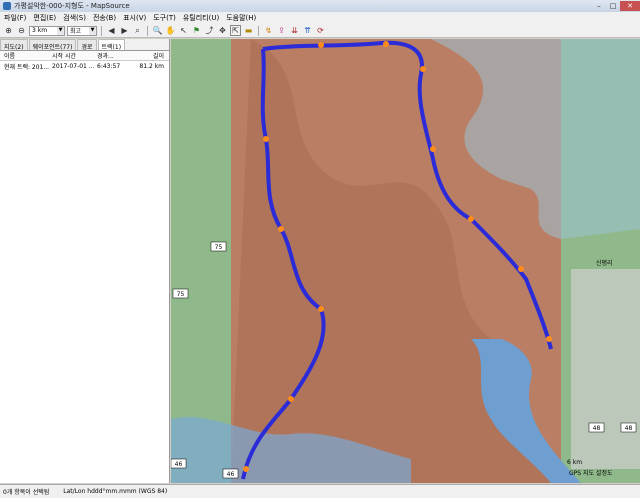 The width and height of the screenshot is (640, 498). What do you see at coordinates (630, 6) in the screenshot?
I see `close-button: ✕` at bounding box center [630, 6].